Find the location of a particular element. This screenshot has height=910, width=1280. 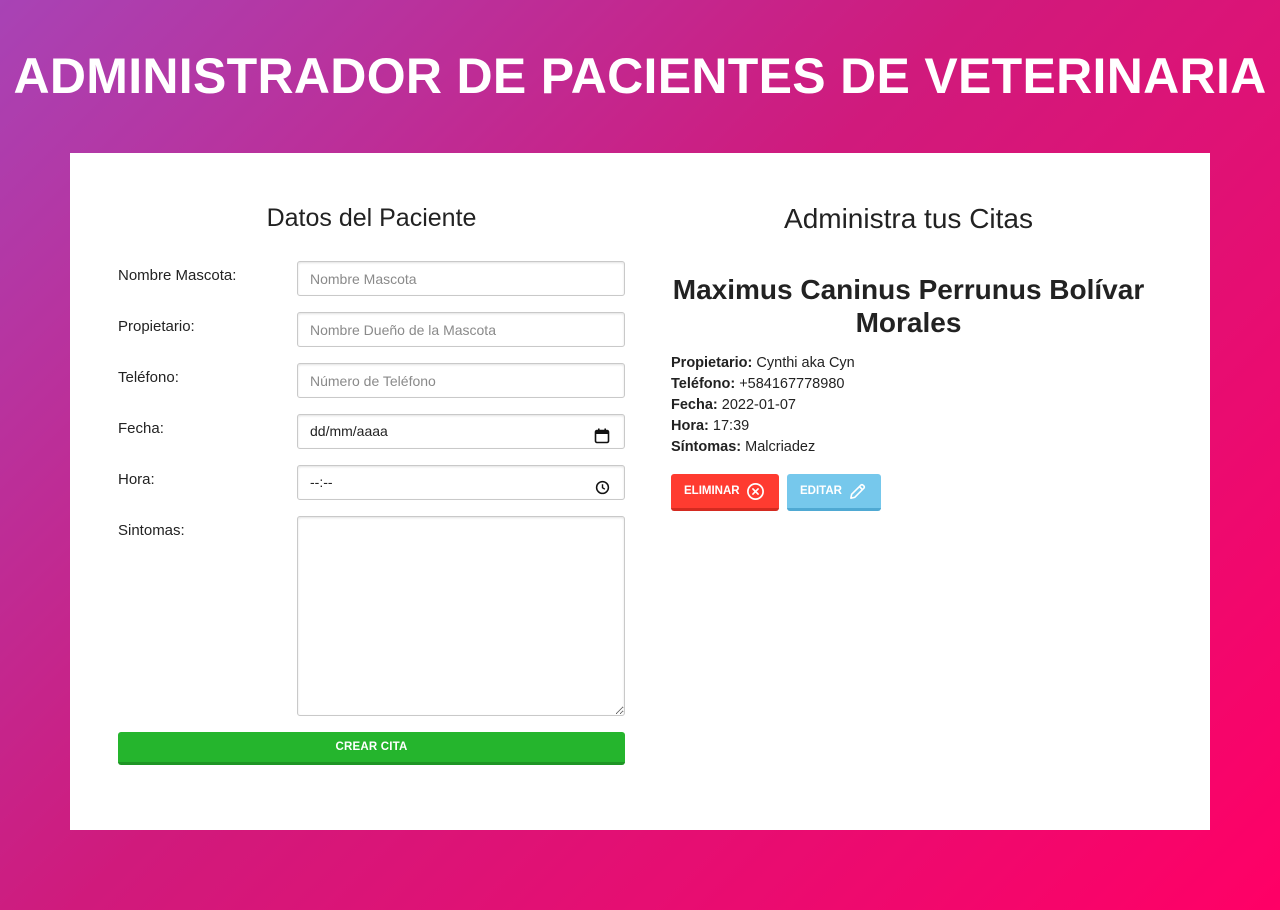

edit-button: Editar is located at coordinates (834, 492).